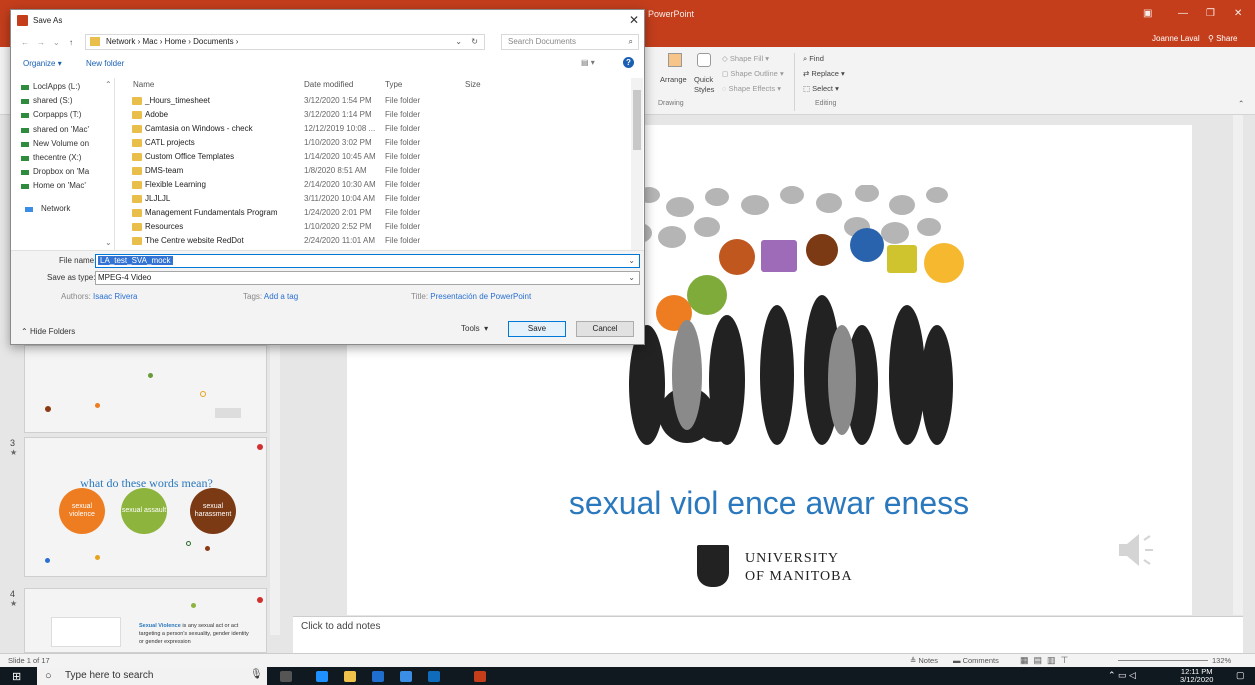  What do you see at coordinates (634, 20) in the screenshot?
I see `dialog-close-button: ✕` at bounding box center [634, 20].